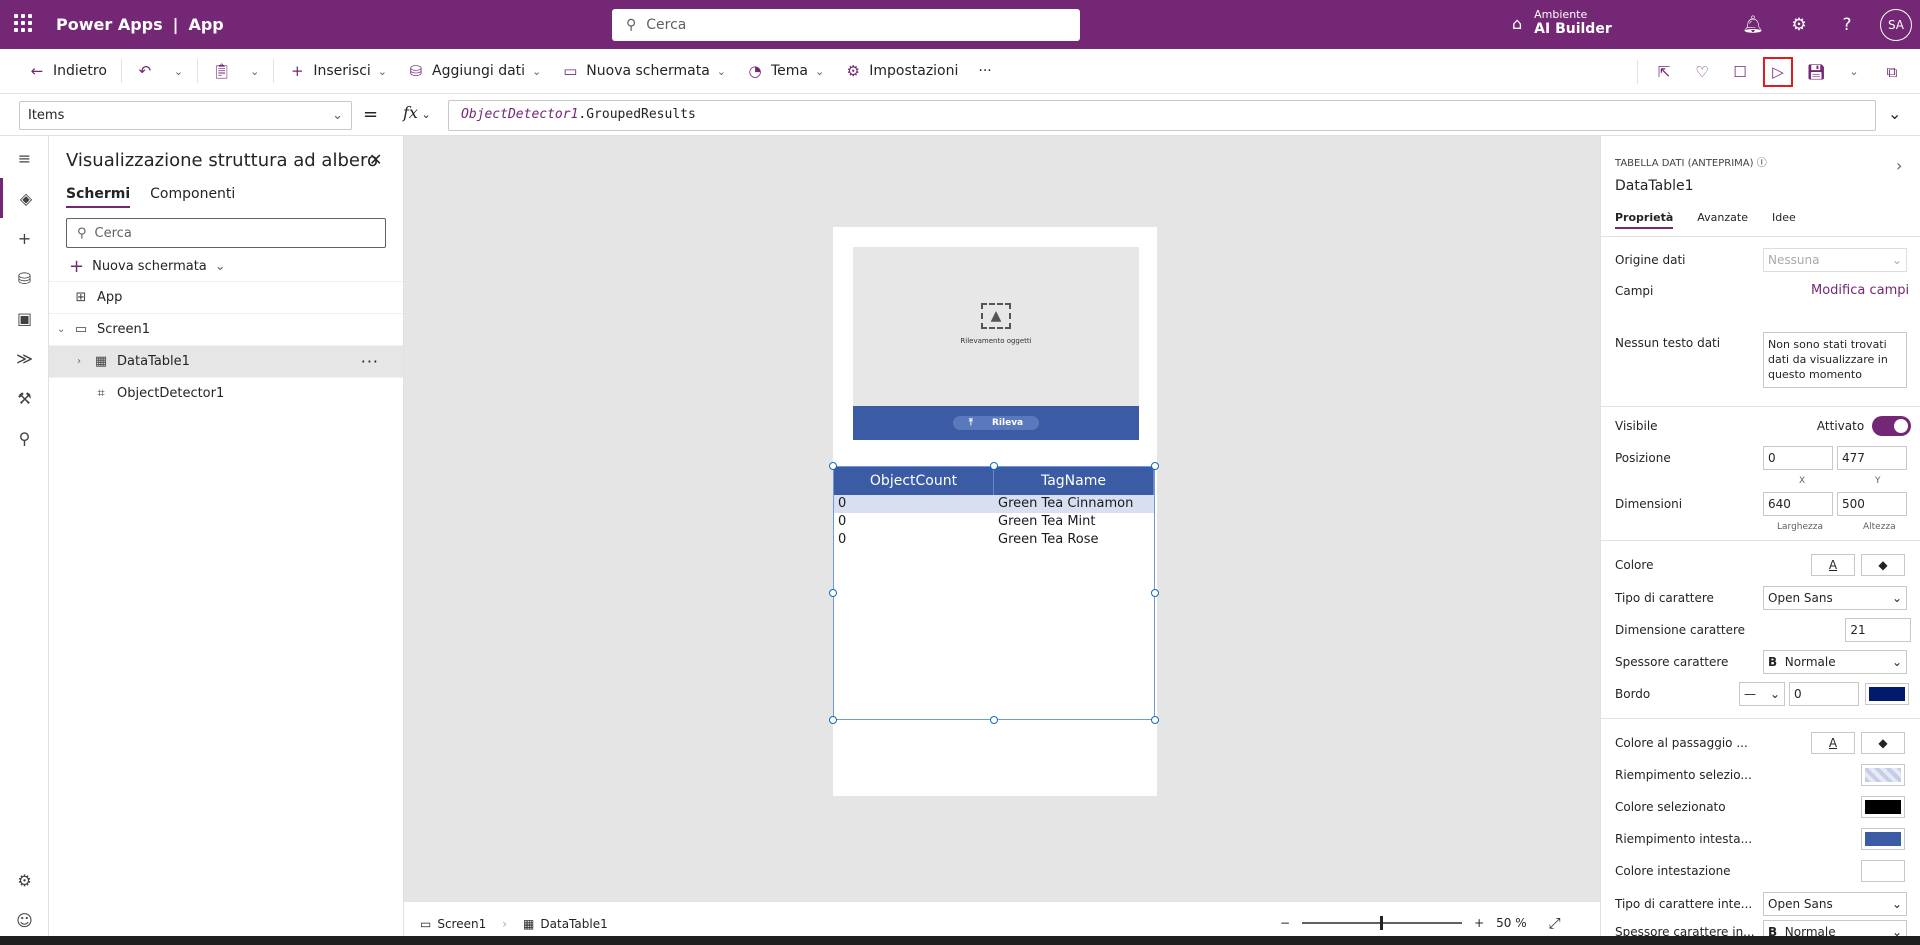 This screenshot has height=945, width=1920. Describe the element at coordinates (1654, 186) in the screenshot. I see `control-name: DataTable1` at that location.